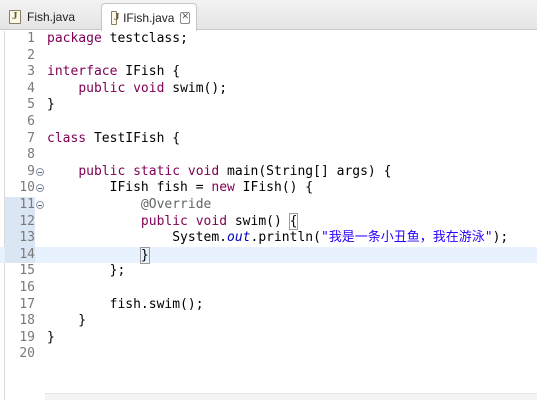  Describe the element at coordinates (149, 253) in the screenshot. I see `text-caret` at that location.